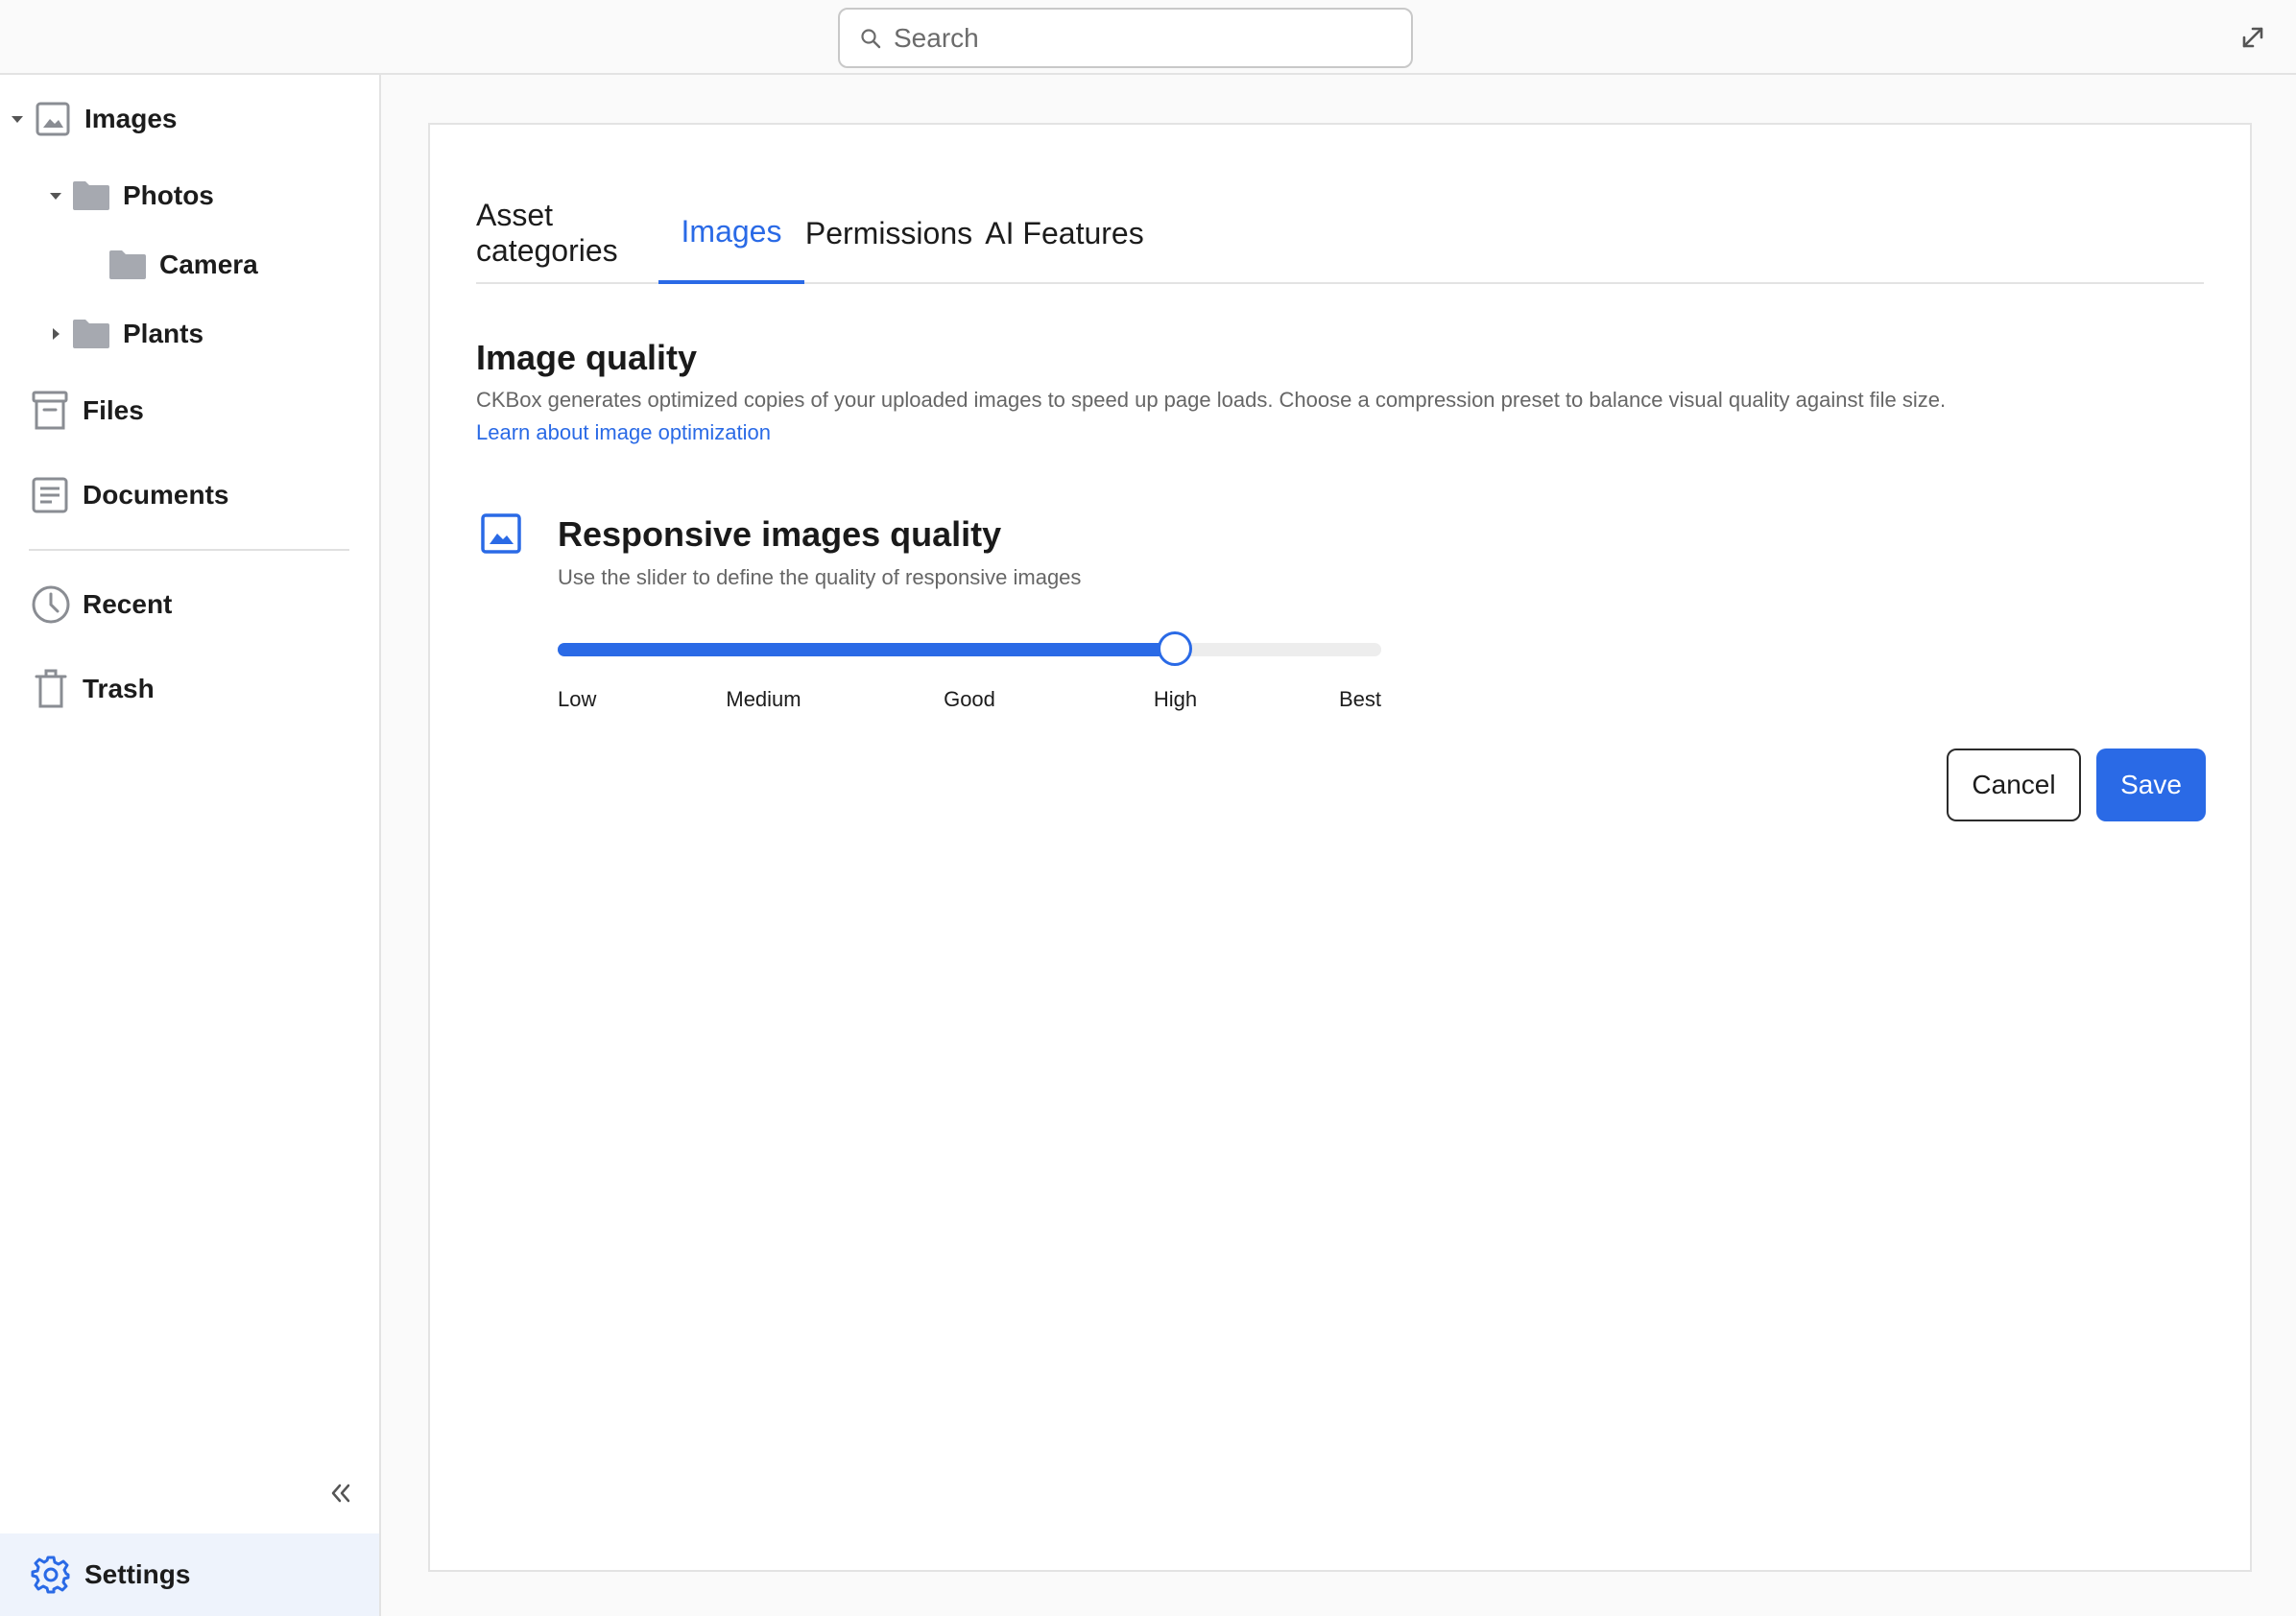 This screenshot has width=2296, height=1616. I want to click on save-button: Save, so click(2151, 785).